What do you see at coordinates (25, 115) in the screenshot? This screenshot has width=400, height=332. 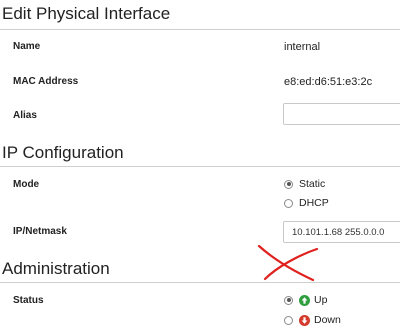 I see `alias-label: Alias` at bounding box center [25, 115].